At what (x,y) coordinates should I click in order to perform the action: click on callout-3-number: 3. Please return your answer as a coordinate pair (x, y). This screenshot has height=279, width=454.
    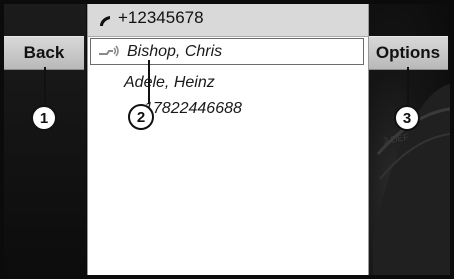
    Looking at the image, I should click on (407, 118).